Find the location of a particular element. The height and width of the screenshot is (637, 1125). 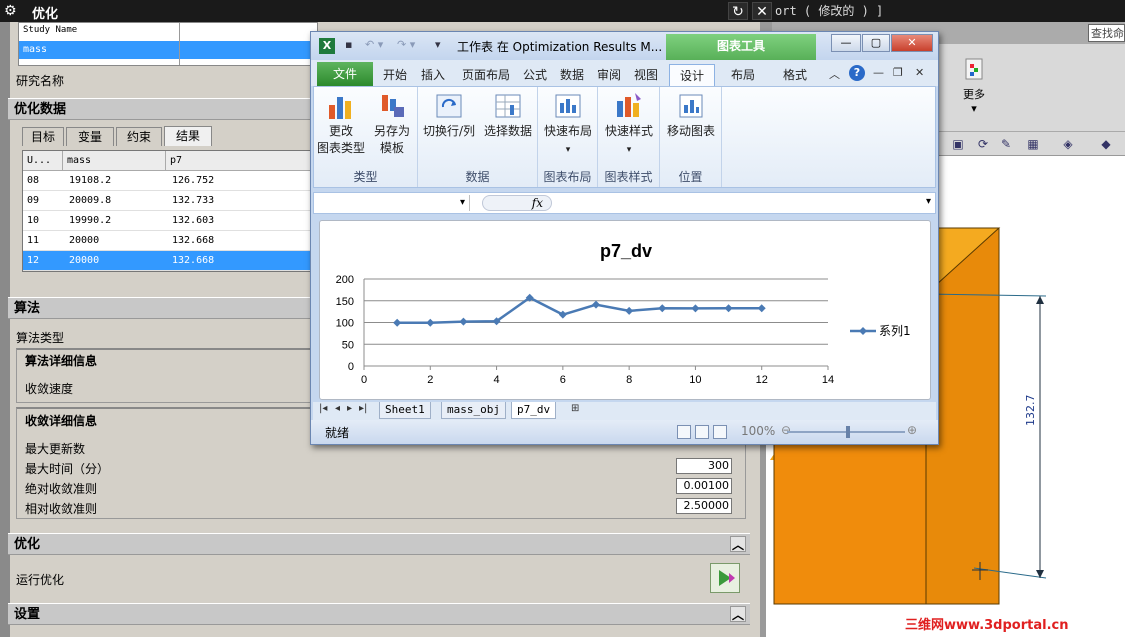

maximize-icon: ▢ is located at coordinates (876, 43).